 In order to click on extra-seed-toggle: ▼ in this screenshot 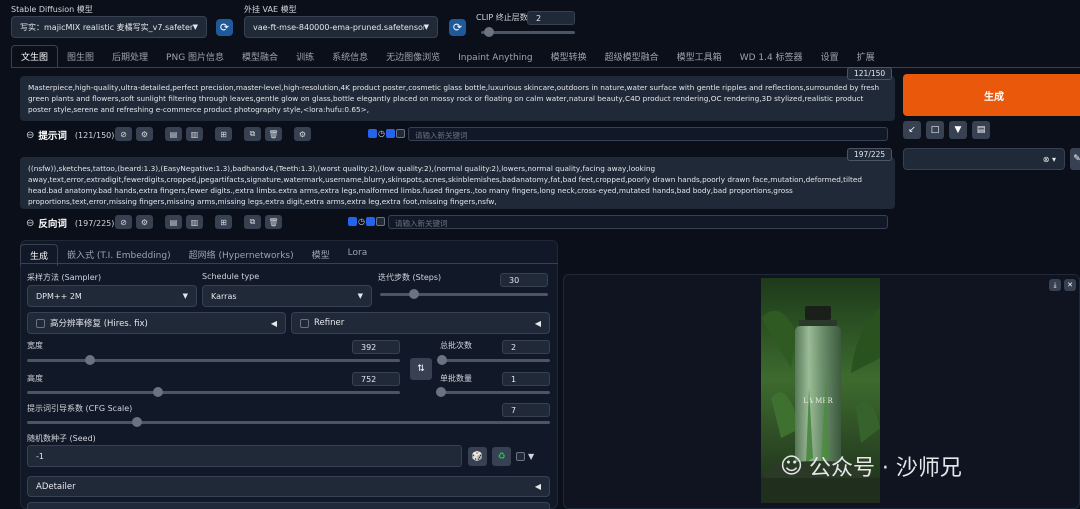, I will do `click(525, 456)`.